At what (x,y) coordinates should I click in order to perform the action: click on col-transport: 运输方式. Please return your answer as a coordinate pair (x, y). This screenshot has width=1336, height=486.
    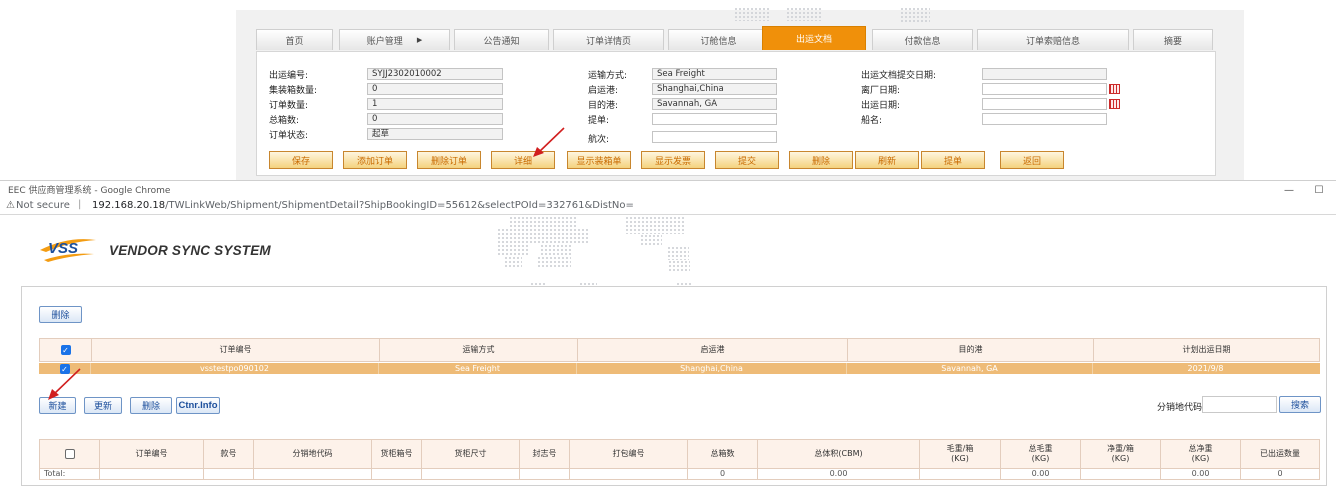
    Looking at the image, I should click on (479, 350).